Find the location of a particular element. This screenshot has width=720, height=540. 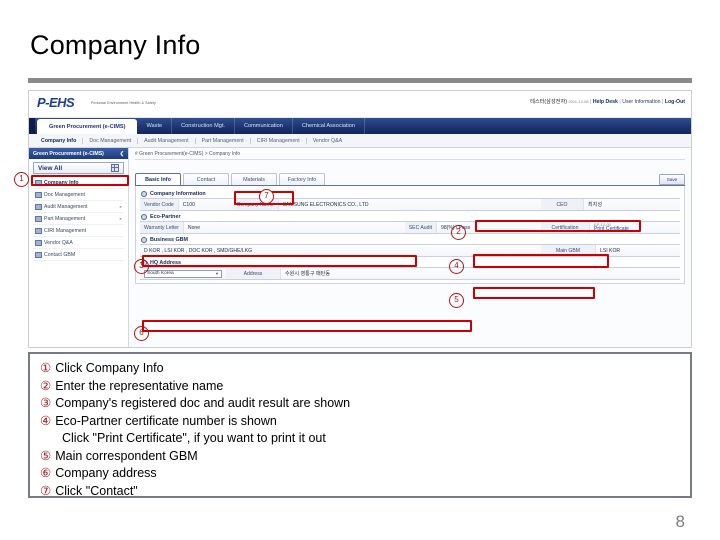

annotation-marker-3: 3 is located at coordinates (141, 266).